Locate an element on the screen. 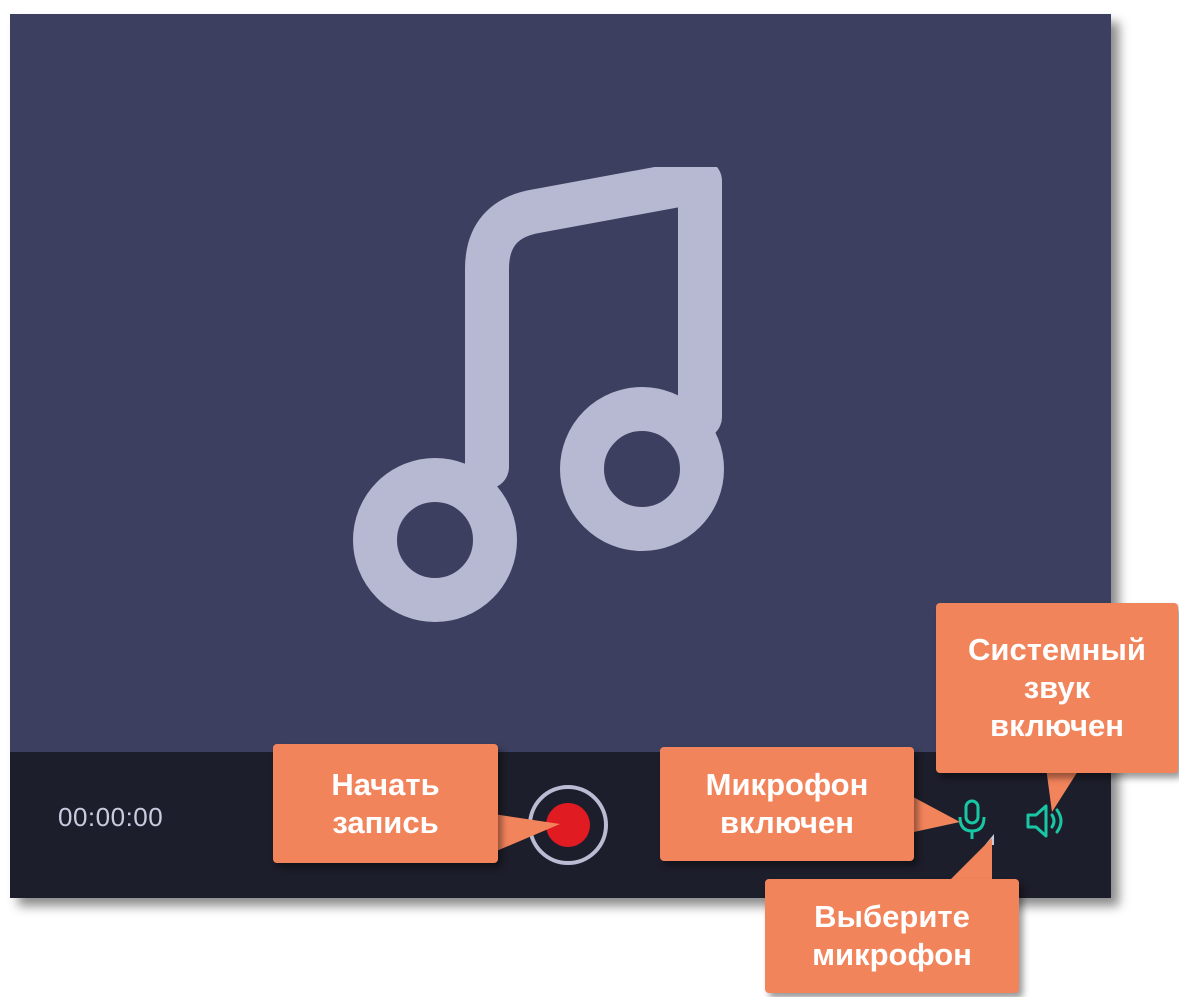 The height and width of the screenshot is (997, 1179). music-note-icon is located at coordinates (538, 394).